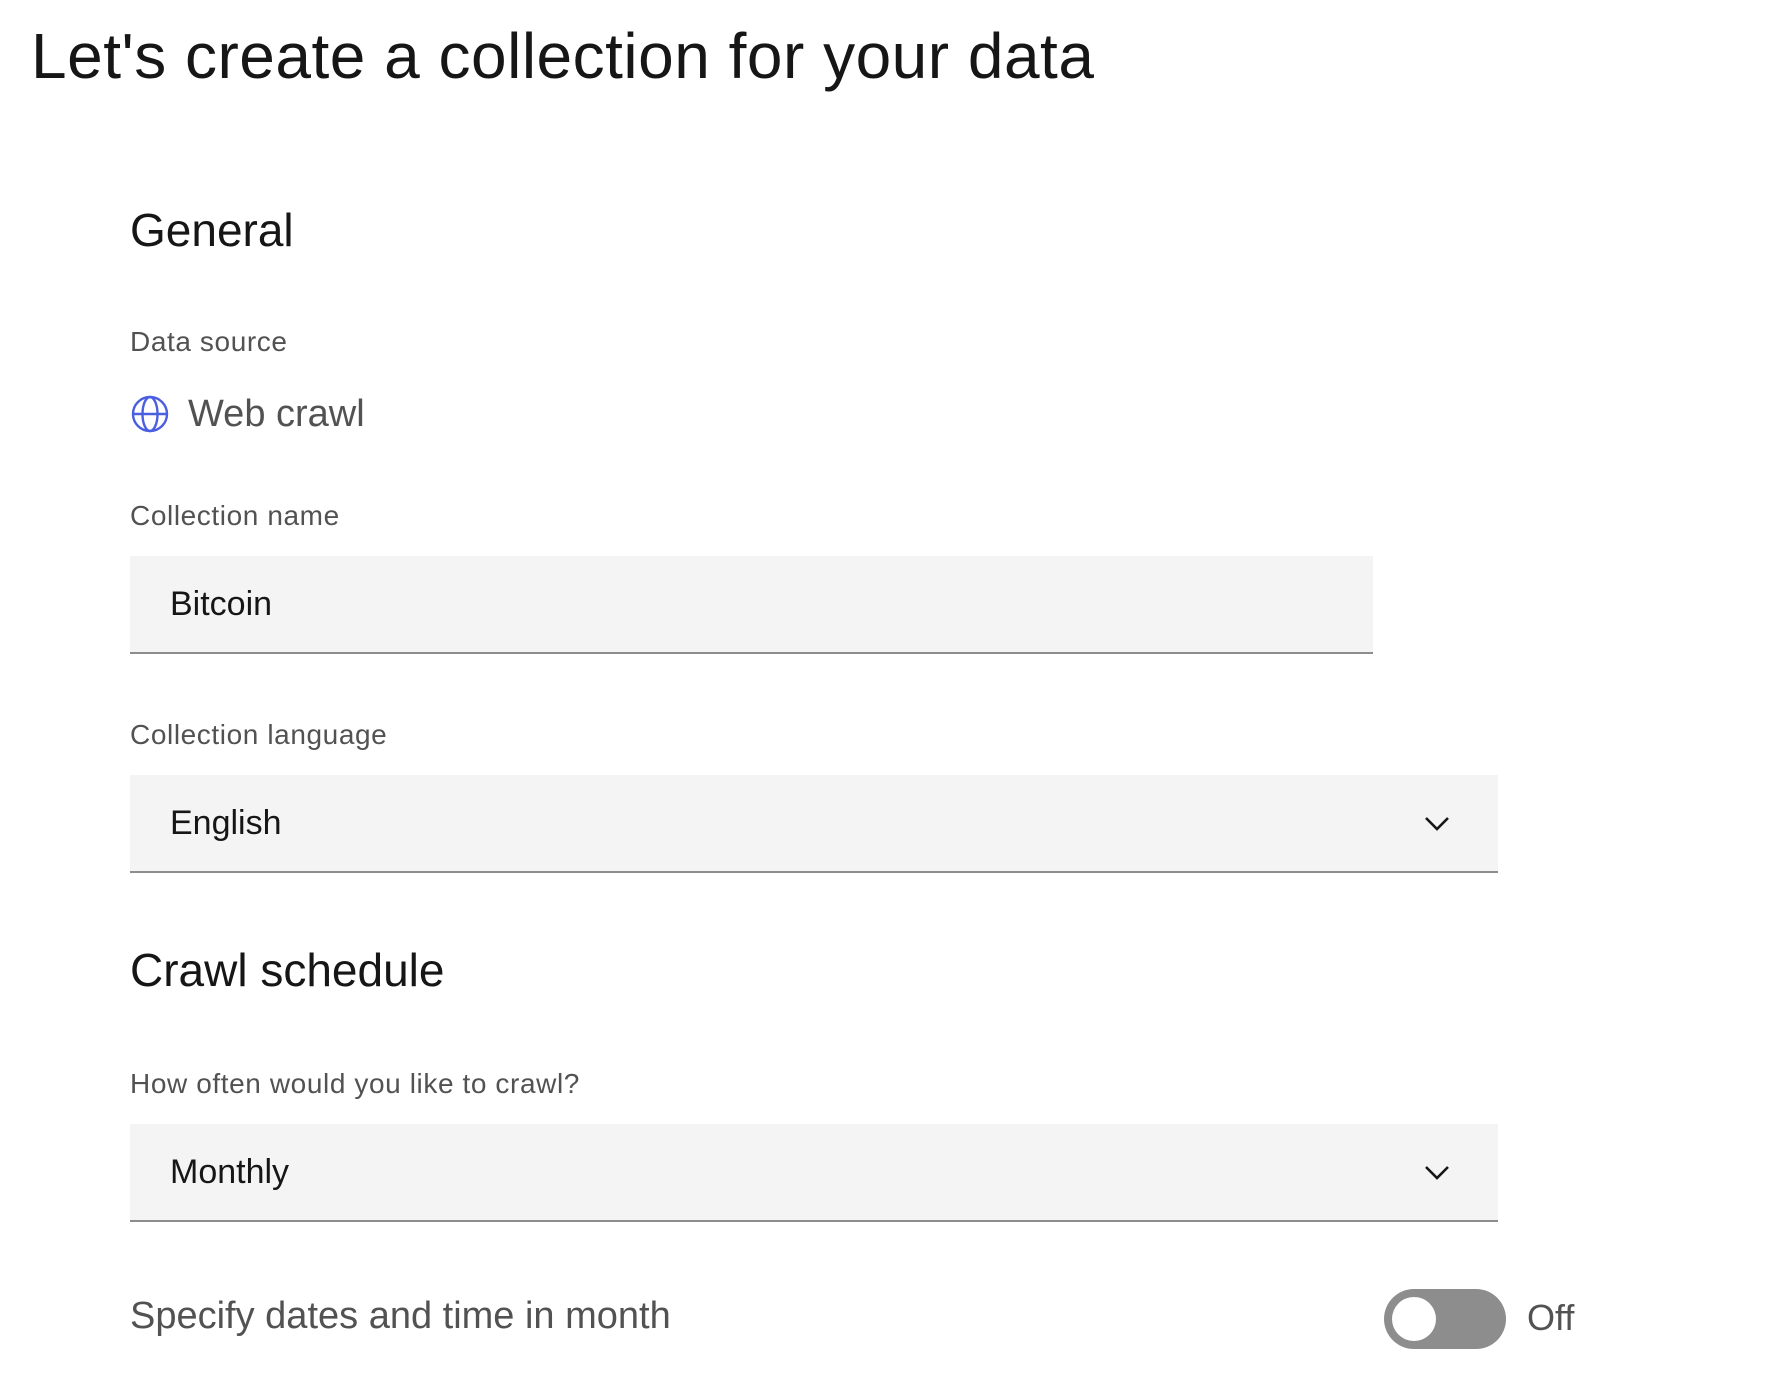 Image resolution: width=1773 pixels, height=1394 pixels. What do you see at coordinates (563, 56) in the screenshot?
I see `page-title: Let's create a collection for your data` at bounding box center [563, 56].